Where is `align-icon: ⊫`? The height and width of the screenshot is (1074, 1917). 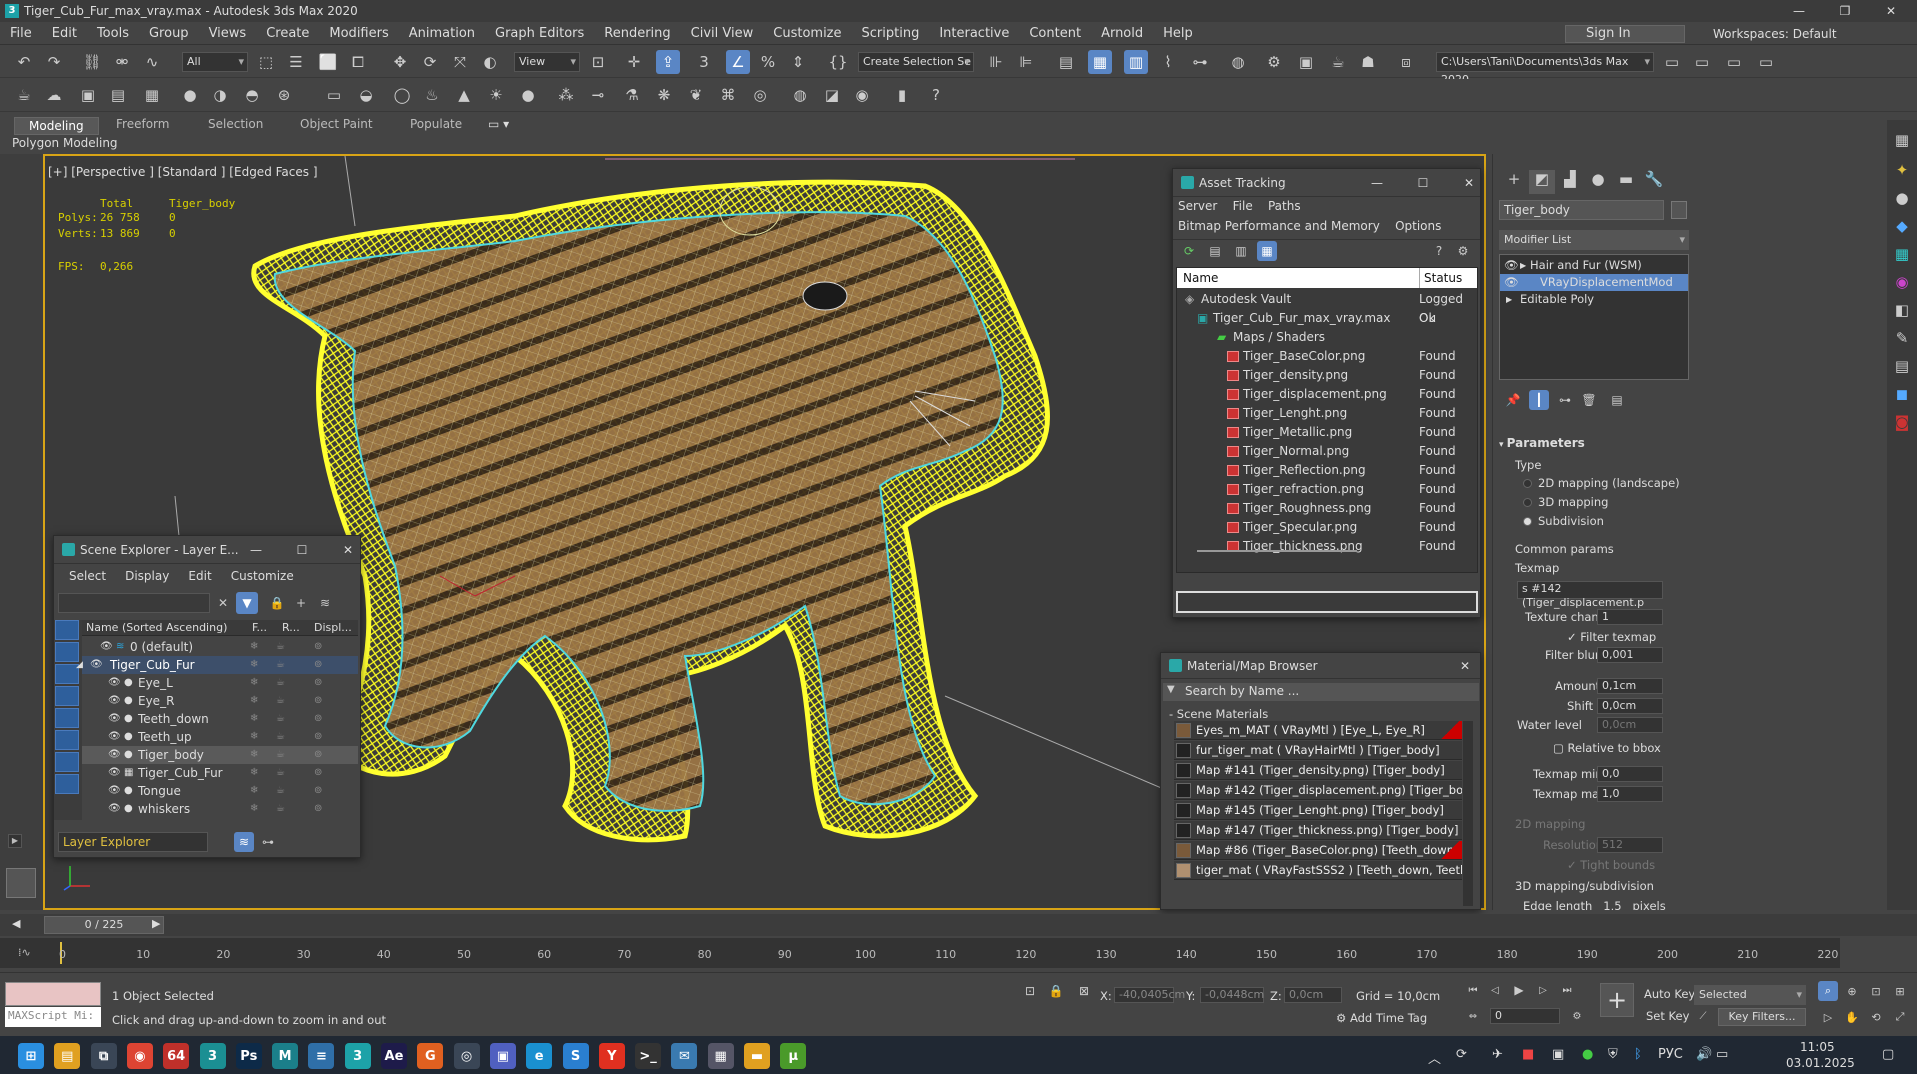 align-icon: ⊫ is located at coordinates (1026, 62).